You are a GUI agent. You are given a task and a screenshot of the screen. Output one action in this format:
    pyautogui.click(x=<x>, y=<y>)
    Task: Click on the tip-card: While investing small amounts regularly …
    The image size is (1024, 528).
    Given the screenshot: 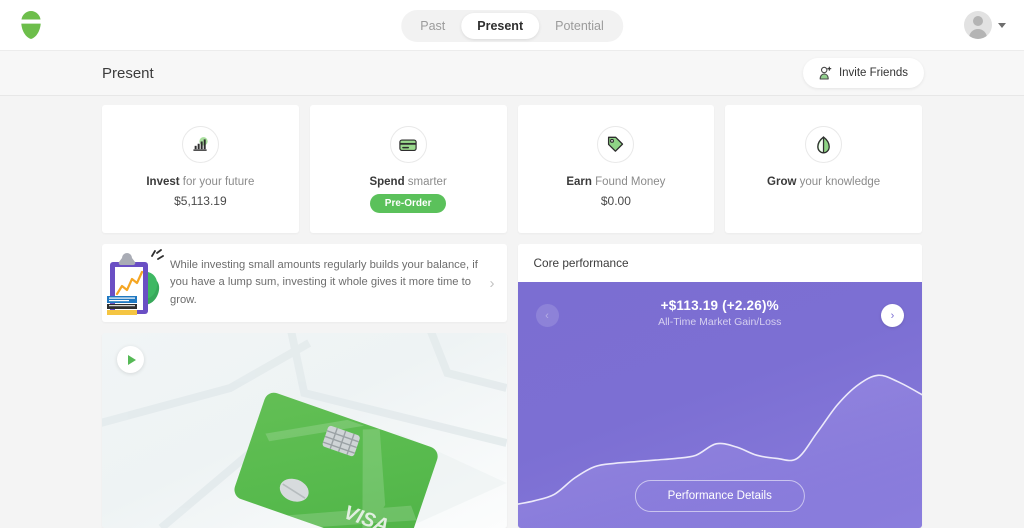 What is the action you would take?
    pyautogui.click(x=304, y=283)
    